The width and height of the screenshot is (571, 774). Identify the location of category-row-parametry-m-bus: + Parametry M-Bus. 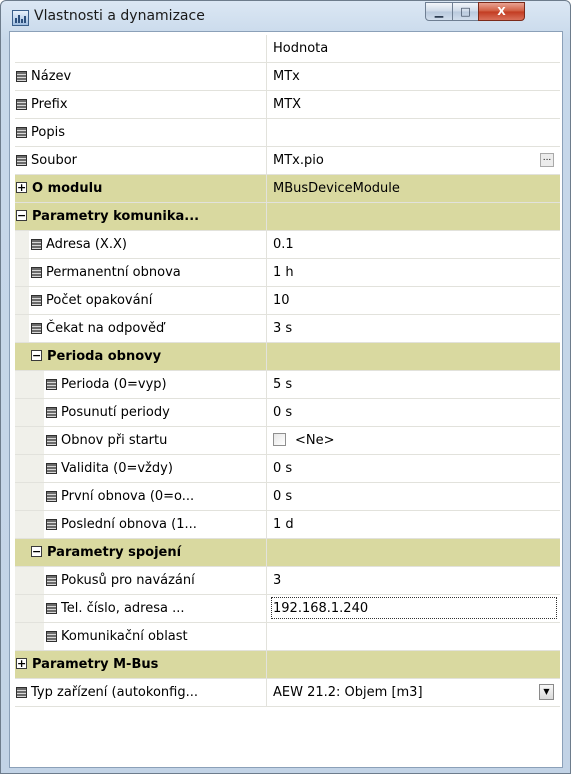
(287, 665).